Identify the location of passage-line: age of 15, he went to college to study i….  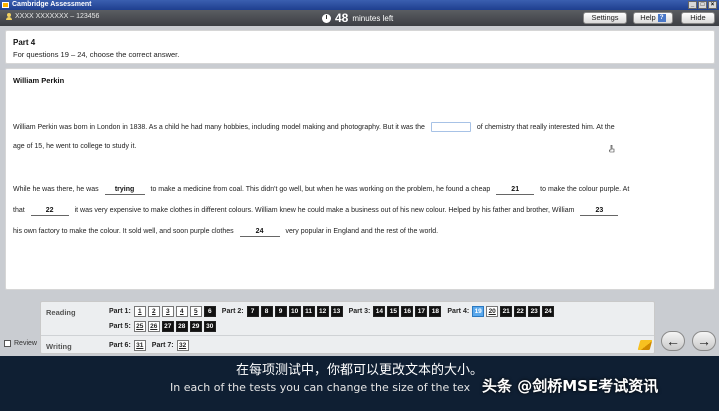
(74, 146).